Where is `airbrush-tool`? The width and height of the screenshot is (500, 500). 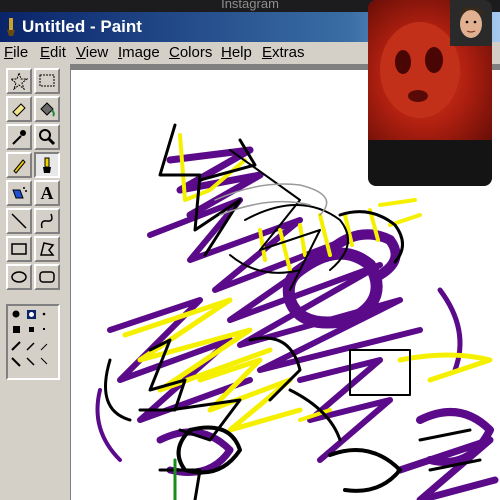 airbrush-tool is located at coordinates (19, 193).